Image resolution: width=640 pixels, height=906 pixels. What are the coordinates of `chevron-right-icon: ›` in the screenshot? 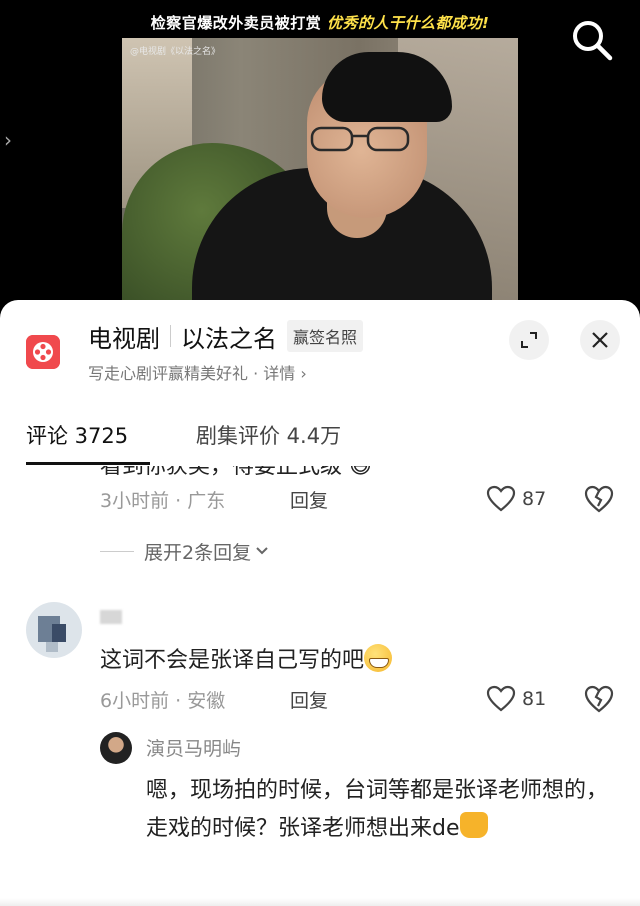 It's located at (303, 373).